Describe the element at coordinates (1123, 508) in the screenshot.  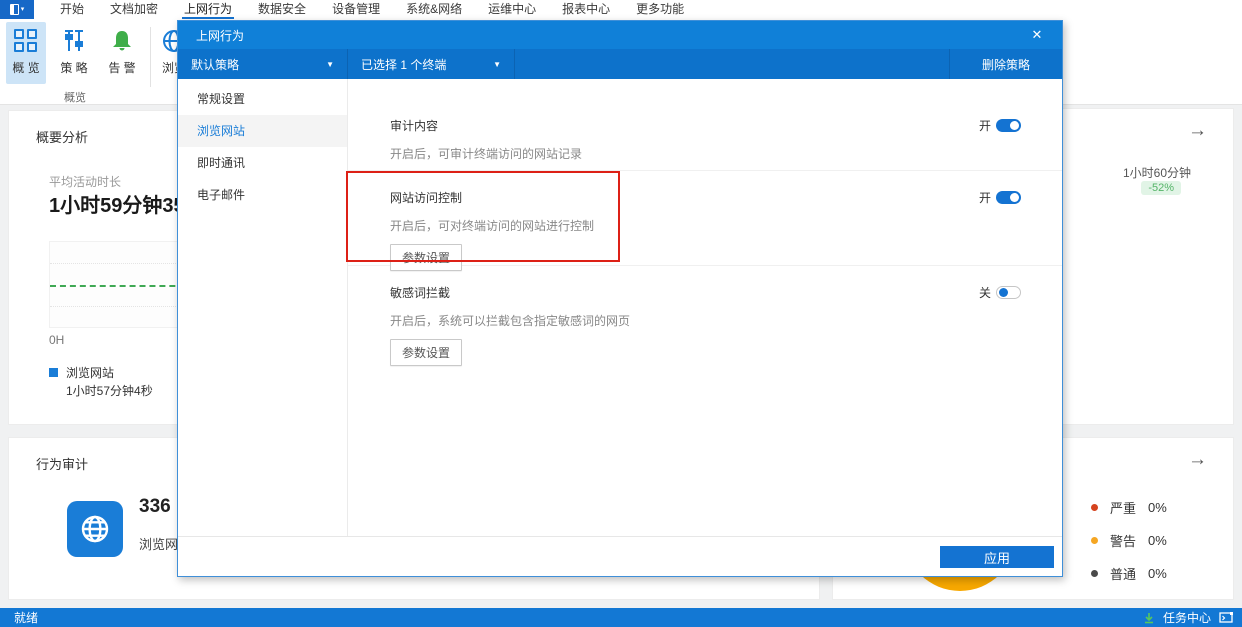
I see `alarm-label: 严重` at that location.